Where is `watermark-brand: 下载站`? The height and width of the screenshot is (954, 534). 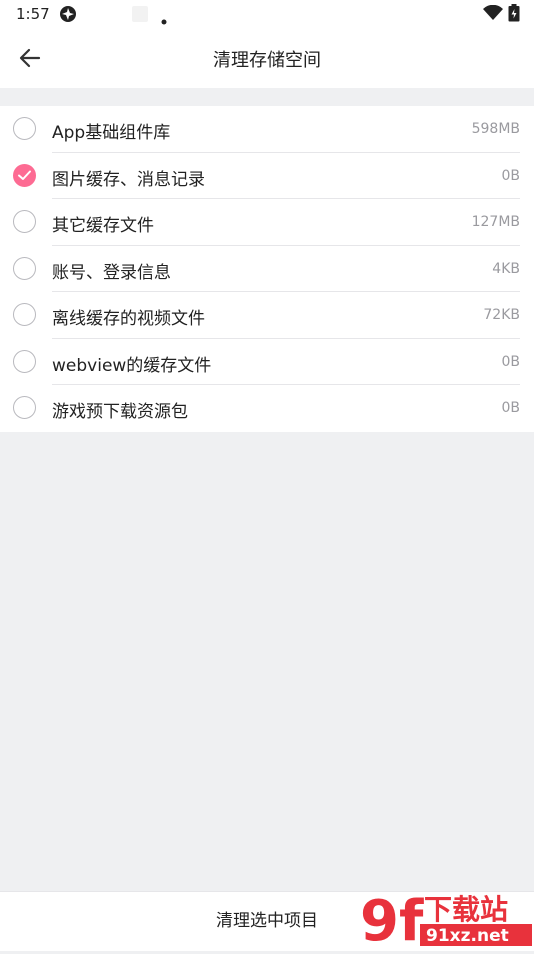
watermark-brand: 下载站 is located at coordinates (466, 909).